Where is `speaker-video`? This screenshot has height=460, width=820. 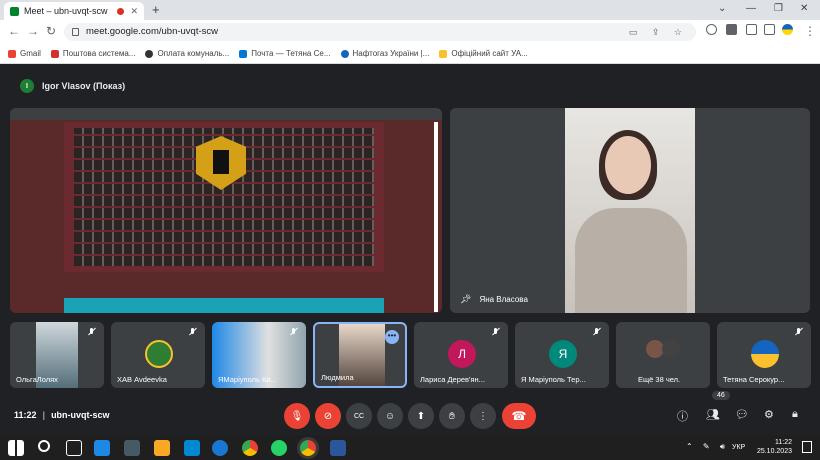
speaker-video is located at coordinates (630, 210).